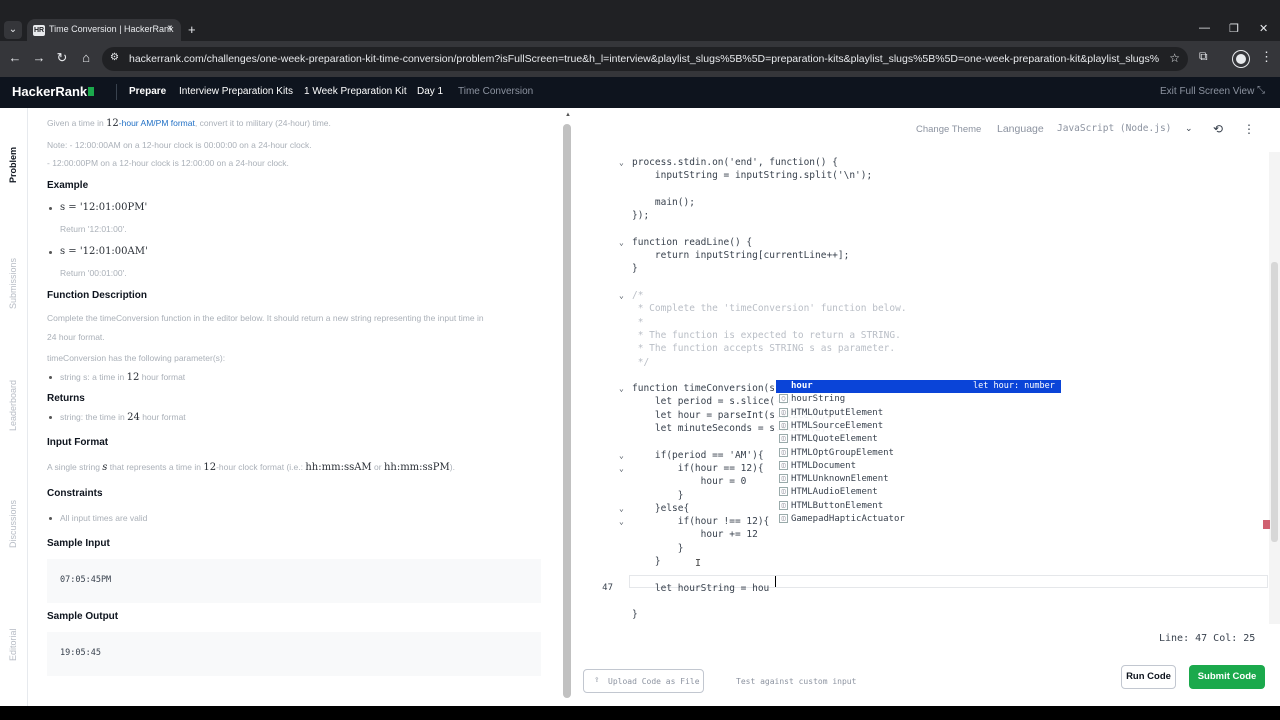  Describe the element at coordinates (1249, 129) in the screenshot. I see `more-options-icon: ⋮` at that location.